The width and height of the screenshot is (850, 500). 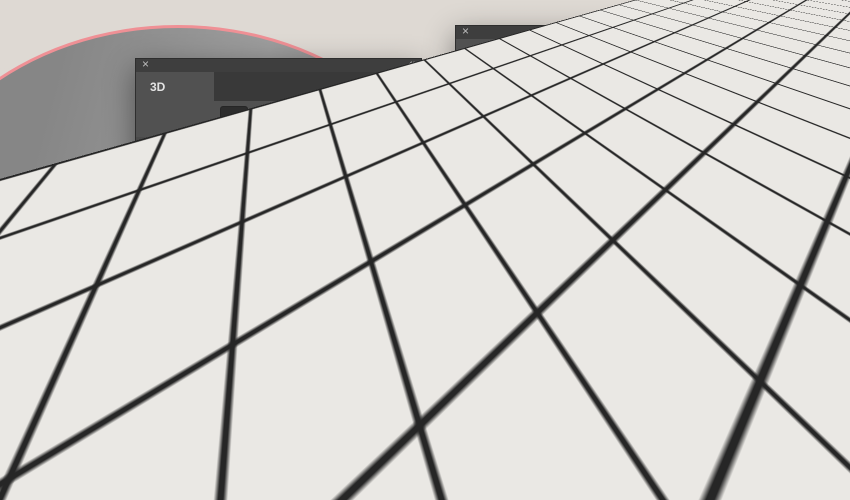 I want to click on 3d-row-marble-extrusion: Marble 凸出材质, so click(x=278, y=287).